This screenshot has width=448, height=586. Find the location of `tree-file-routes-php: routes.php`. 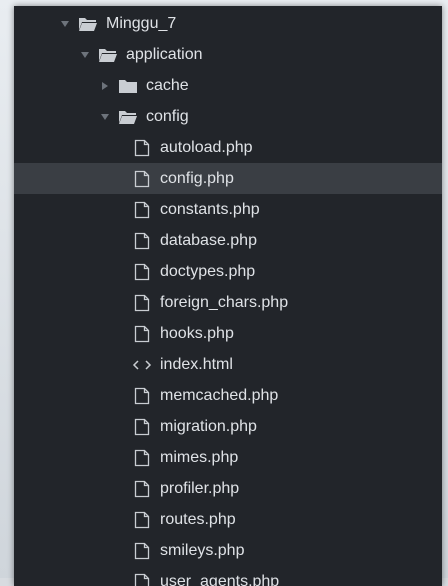

tree-file-routes-php: routes.php is located at coordinates (228, 519).